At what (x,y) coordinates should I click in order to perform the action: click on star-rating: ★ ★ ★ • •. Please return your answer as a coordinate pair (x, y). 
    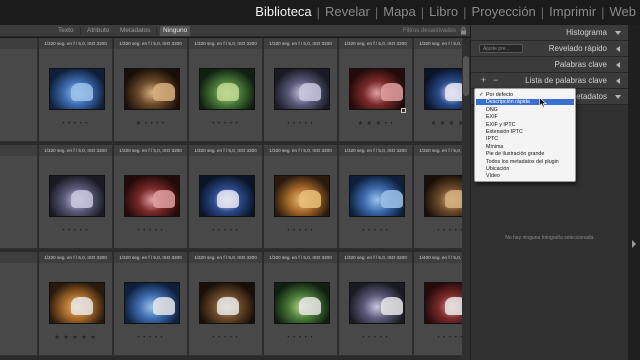
    Looking at the image, I should click on (375, 124).